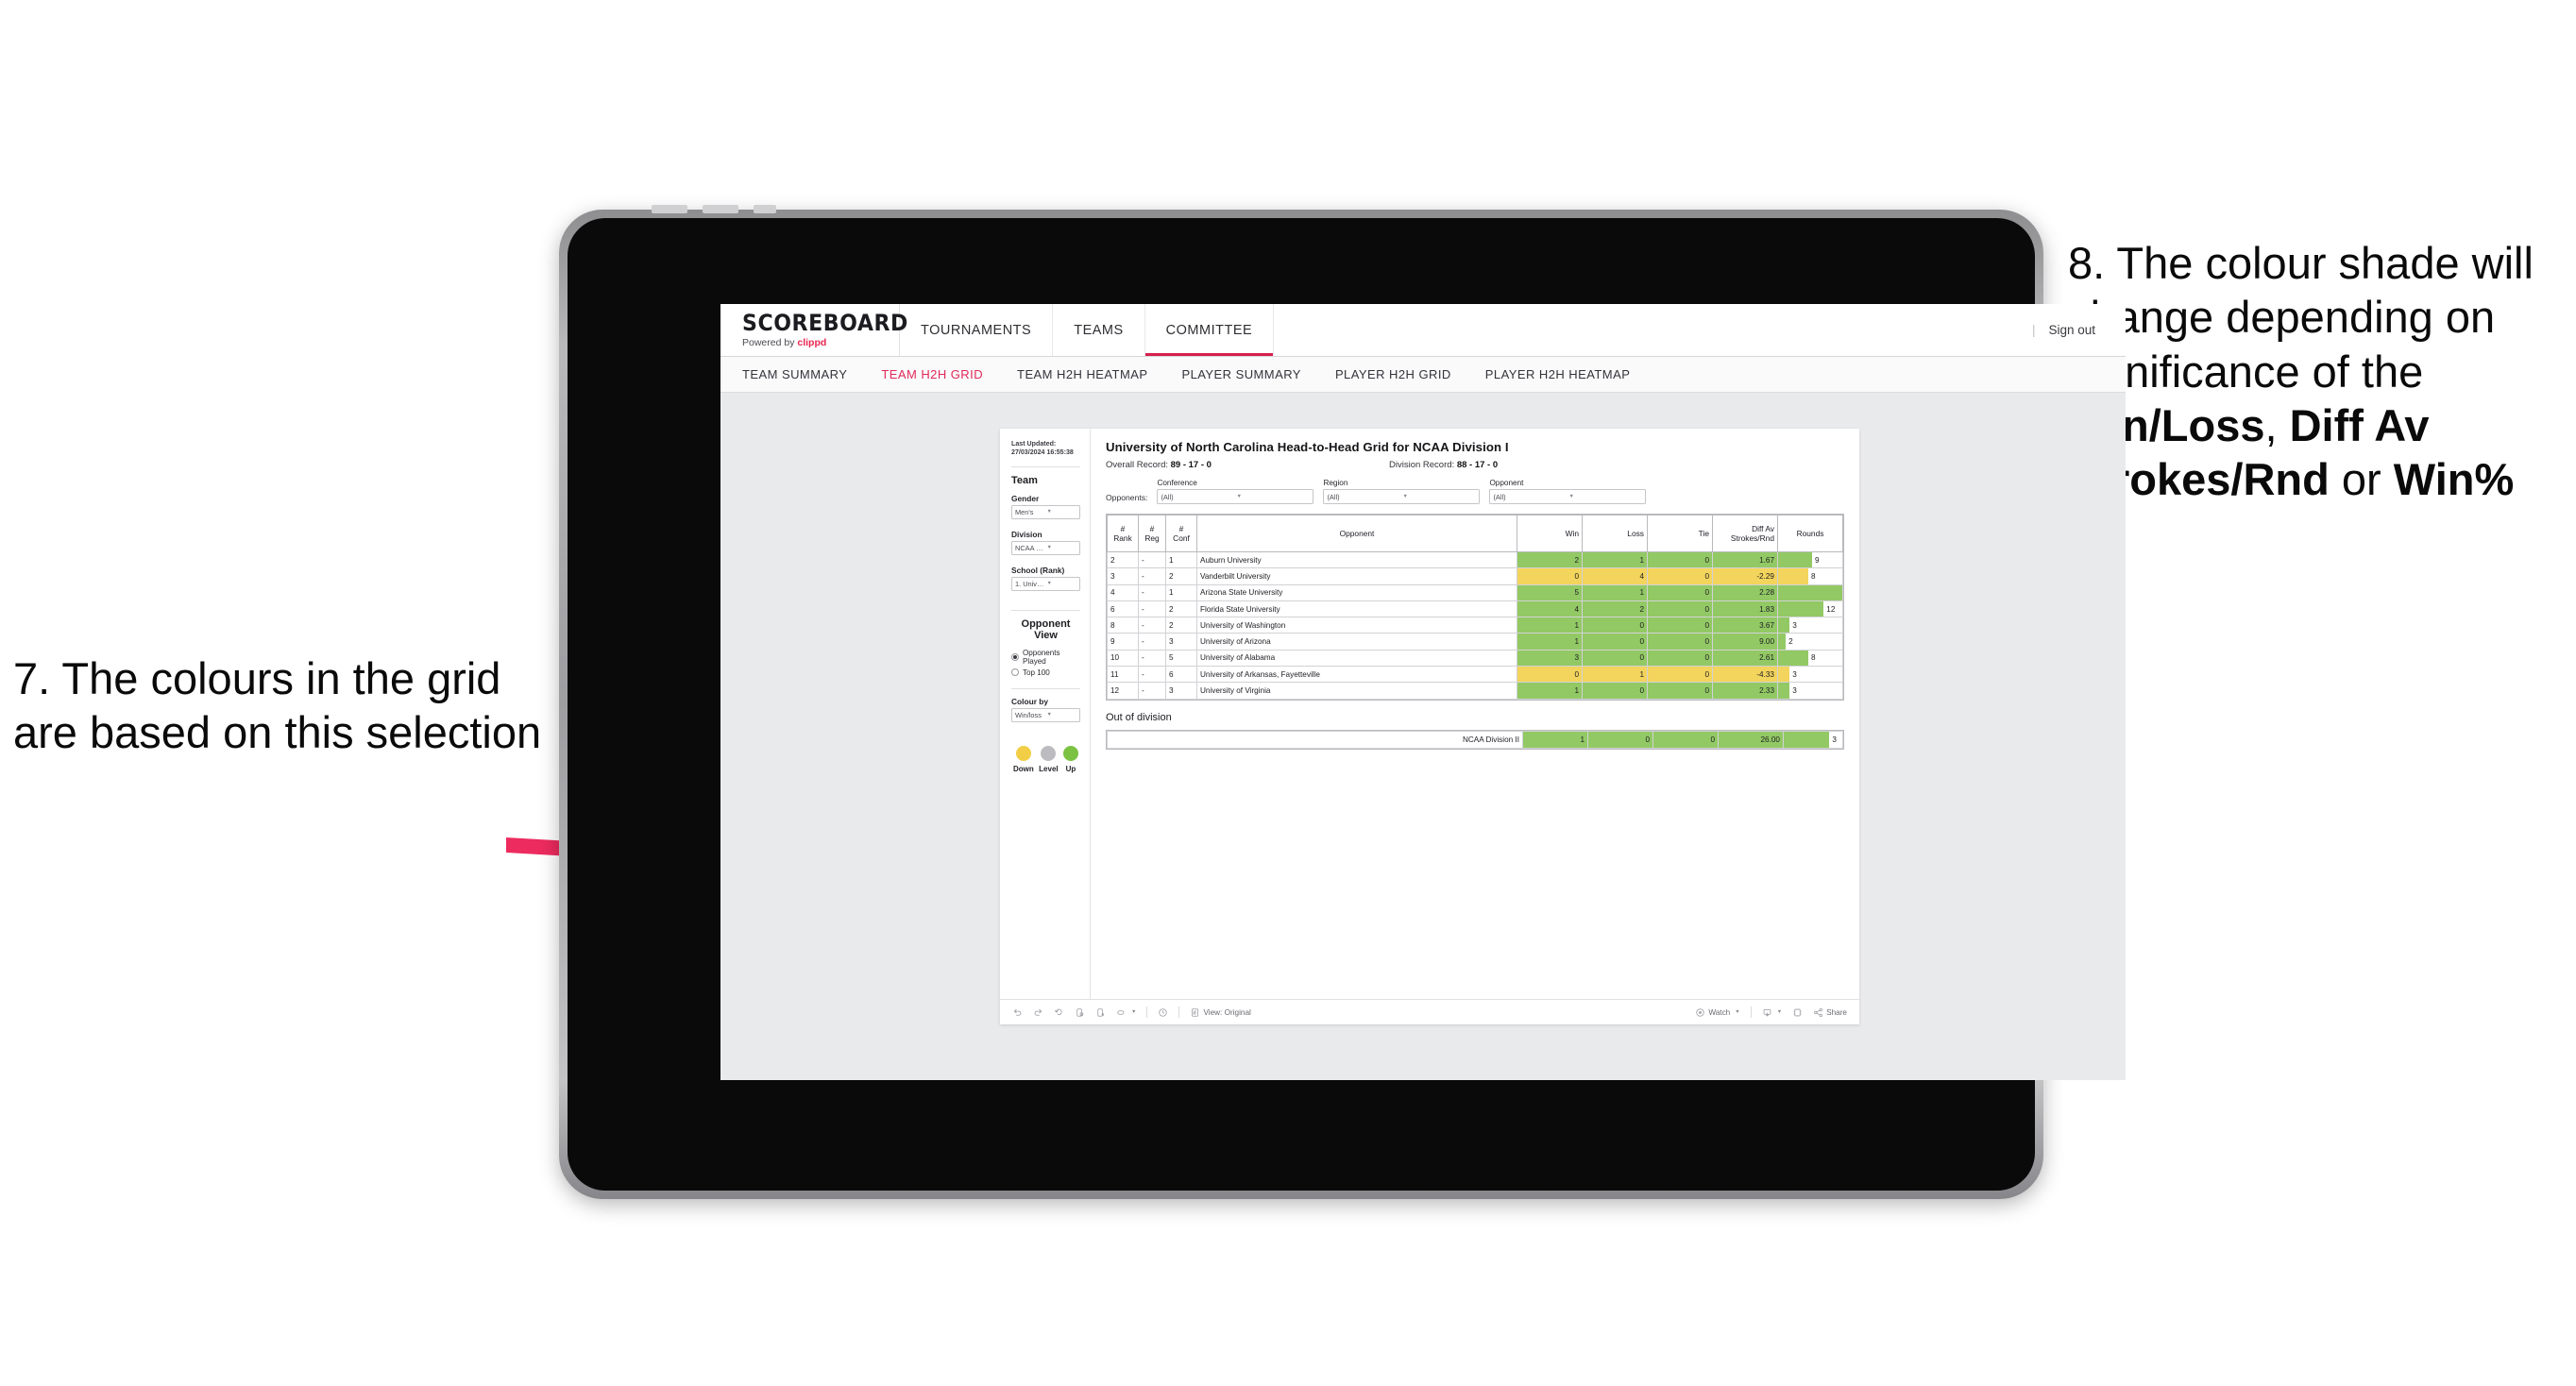 This screenshot has width=2576, height=1386. What do you see at coordinates (1163, 1012) in the screenshot?
I see `clock-icon` at bounding box center [1163, 1012].